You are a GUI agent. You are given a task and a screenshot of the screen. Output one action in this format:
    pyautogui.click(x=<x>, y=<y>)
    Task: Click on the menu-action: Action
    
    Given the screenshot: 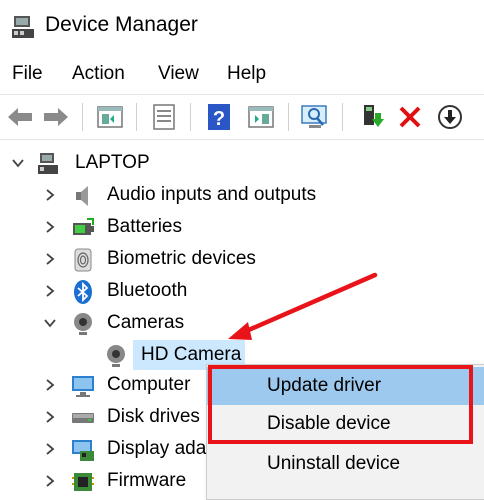 What is the action you would take?
    pyautogui.click(x=98, y=74)
    